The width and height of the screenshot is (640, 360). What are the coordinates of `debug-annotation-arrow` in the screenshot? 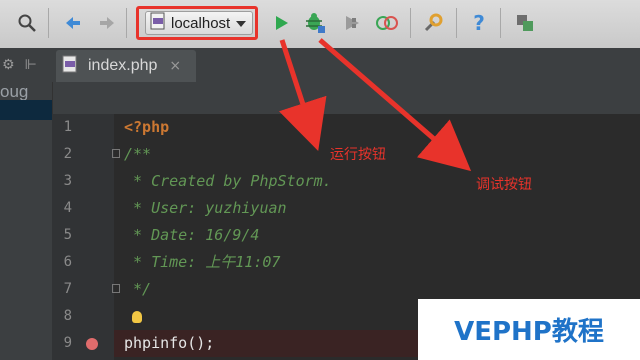 It's located at (395, 105).